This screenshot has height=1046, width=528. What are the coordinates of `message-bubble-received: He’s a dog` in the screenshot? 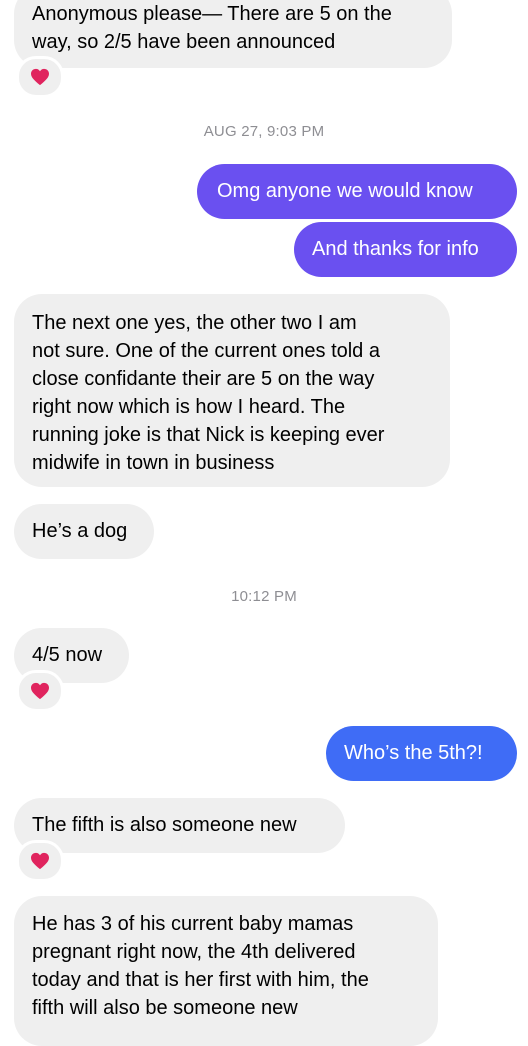 It's located at (84, 531).